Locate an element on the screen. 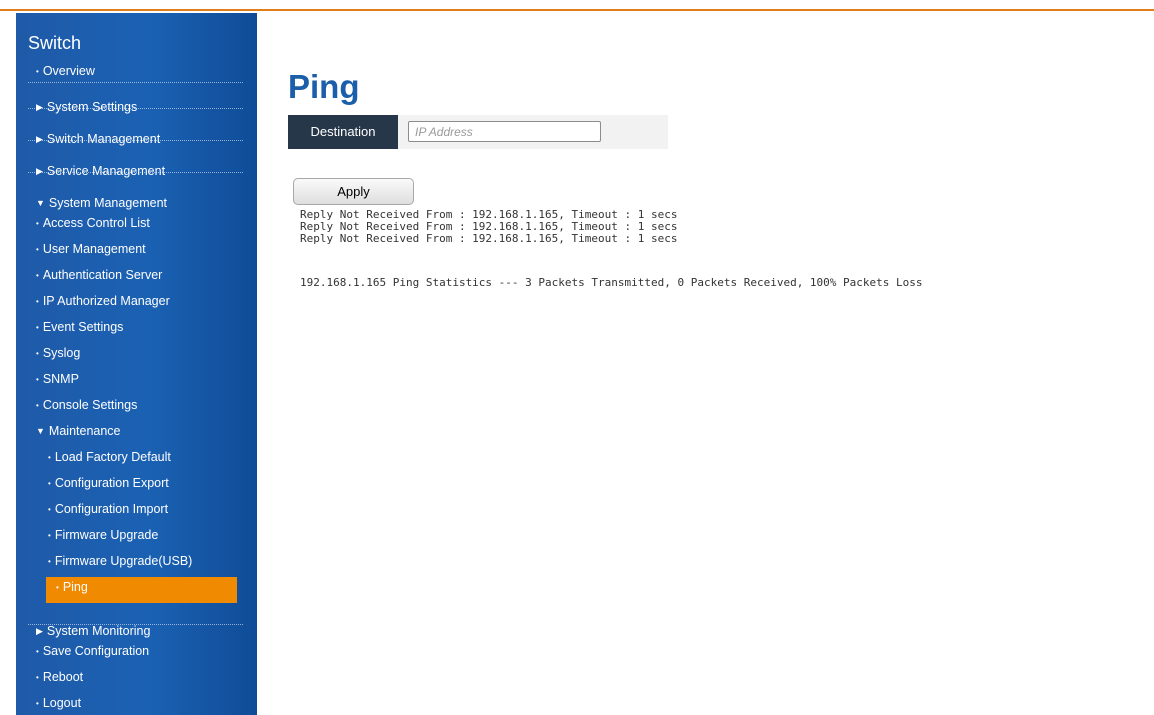 The width and height of the screenshot is (1154, 715). sidebar-item-event-settings: • Event Settings is located at coordinates (136, 330).